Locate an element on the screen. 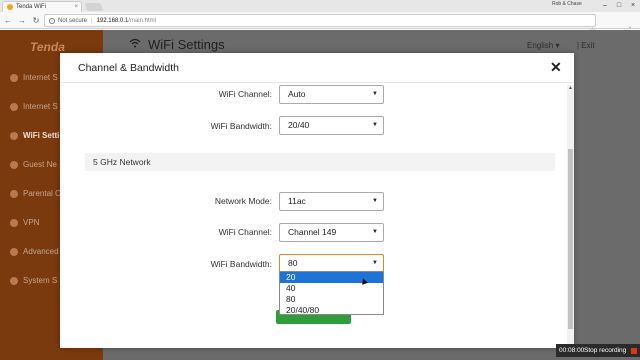 Image resolution: width=640 pixels, height=360 pixels. close-icon: ✕ is located at coordinates (556, 67).